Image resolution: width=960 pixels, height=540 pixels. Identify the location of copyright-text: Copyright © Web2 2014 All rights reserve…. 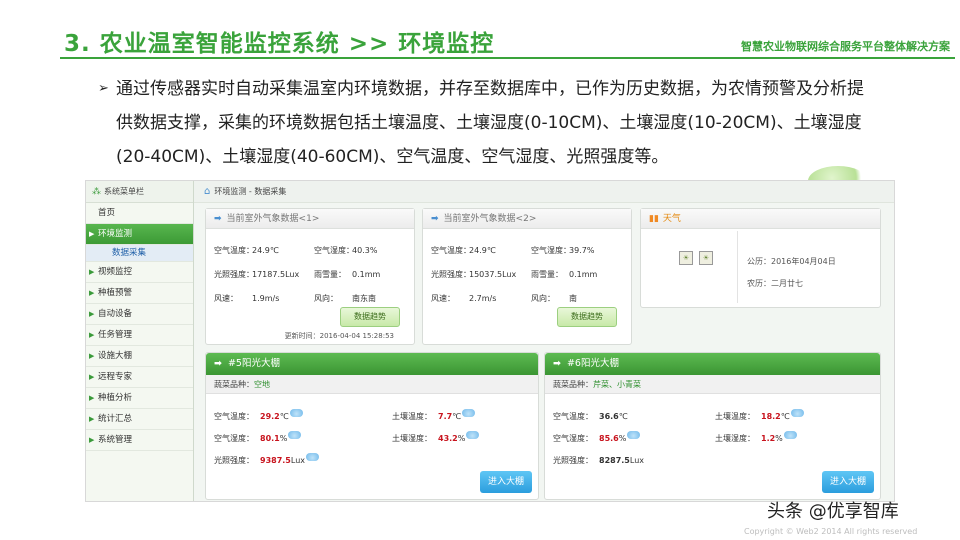
(831, 531).